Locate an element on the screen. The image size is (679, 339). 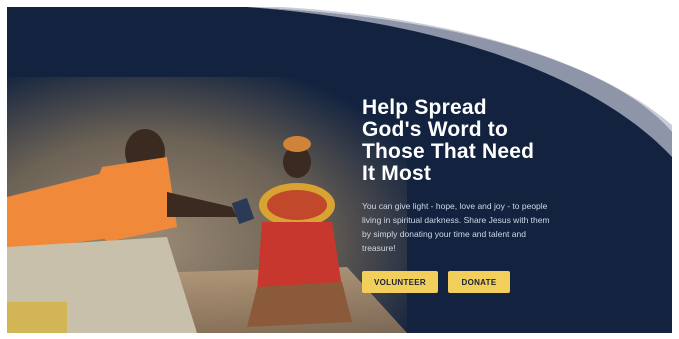
donate-button: DONATE is located at coordinates (479, 282).